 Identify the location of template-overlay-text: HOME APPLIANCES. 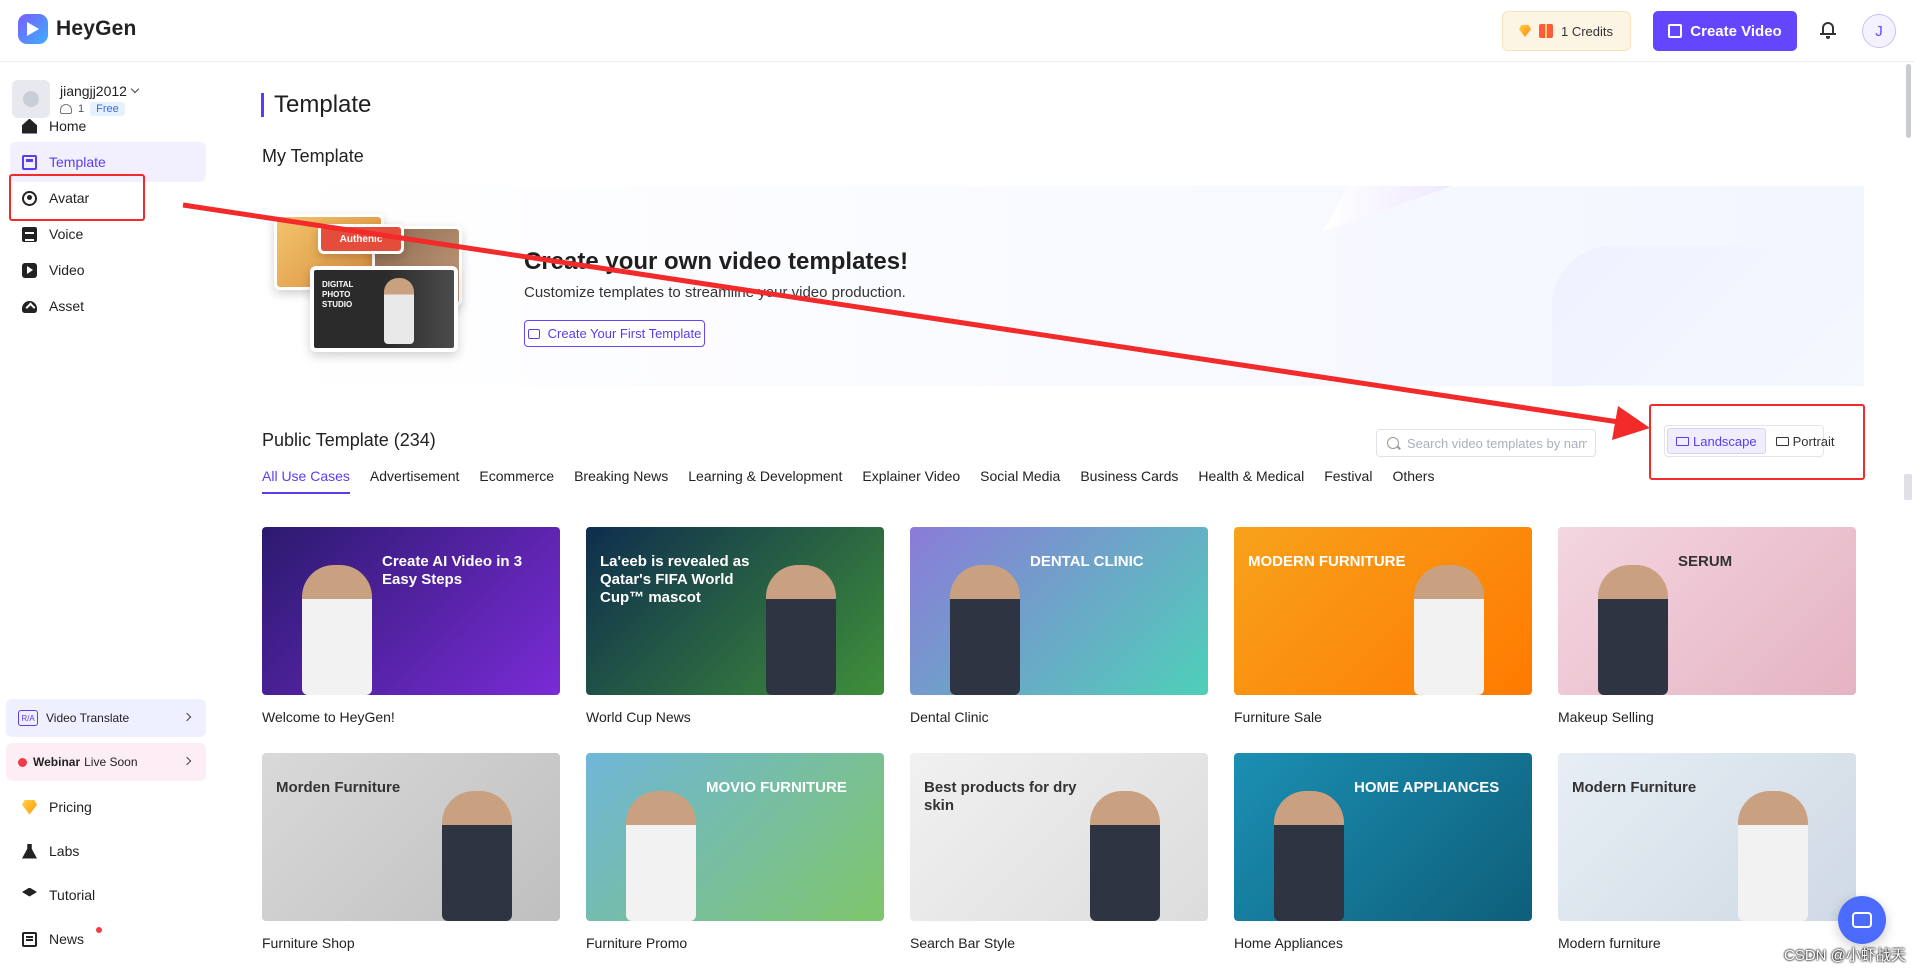
(1427, 787).